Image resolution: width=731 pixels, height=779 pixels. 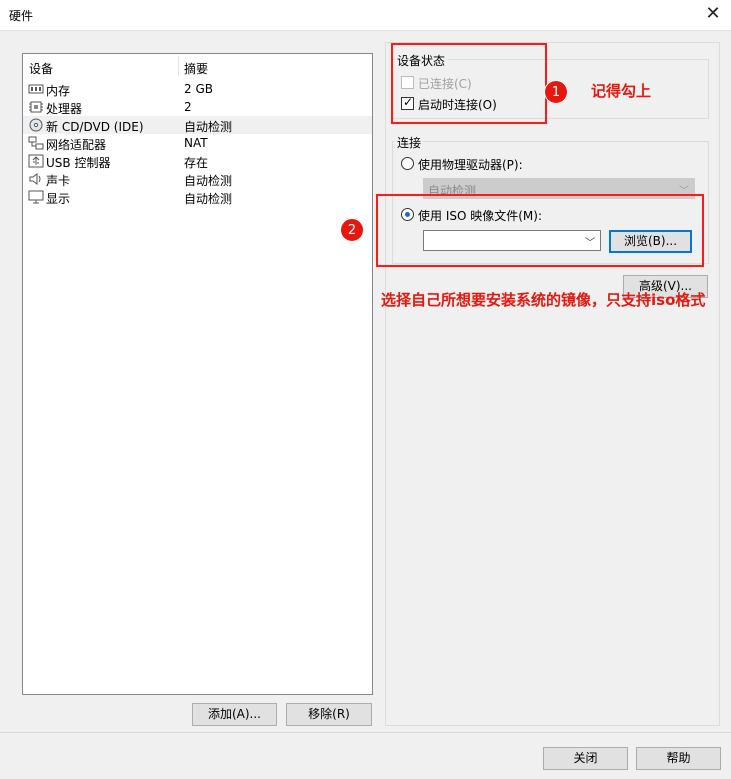 What do you see at coordinates (543, 300) in the screenshot?
I see `annotation-note-2: 选择自己所想要安装系统的镜像，只支持iso格式` at bounding box center [543, 300].